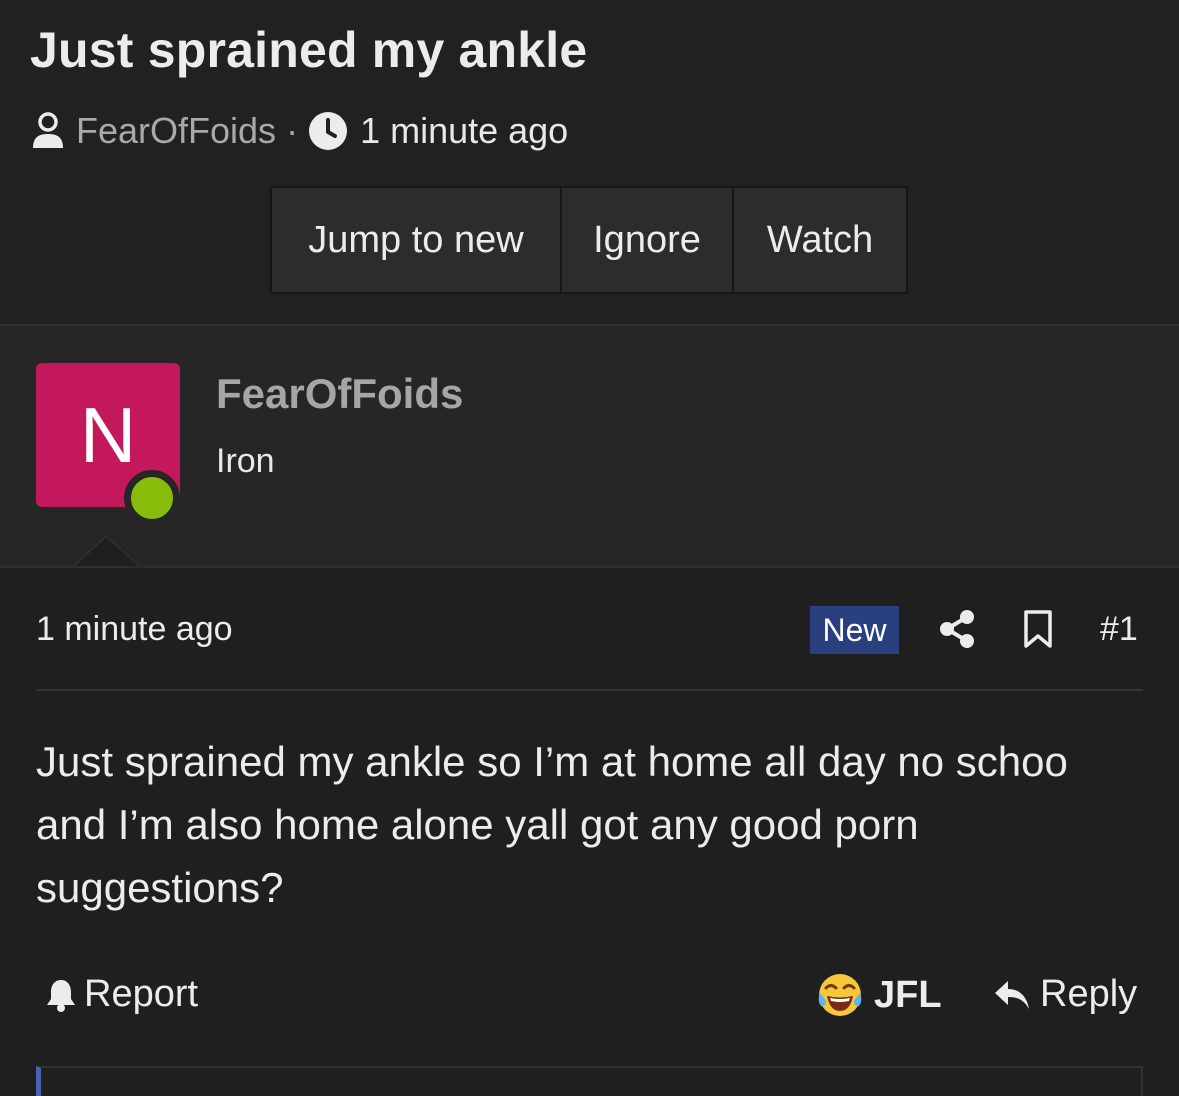  Describe the element at coordinates (840, 995) in the screenshot. I see `tears-of-joy-emoji-icon` at that location.